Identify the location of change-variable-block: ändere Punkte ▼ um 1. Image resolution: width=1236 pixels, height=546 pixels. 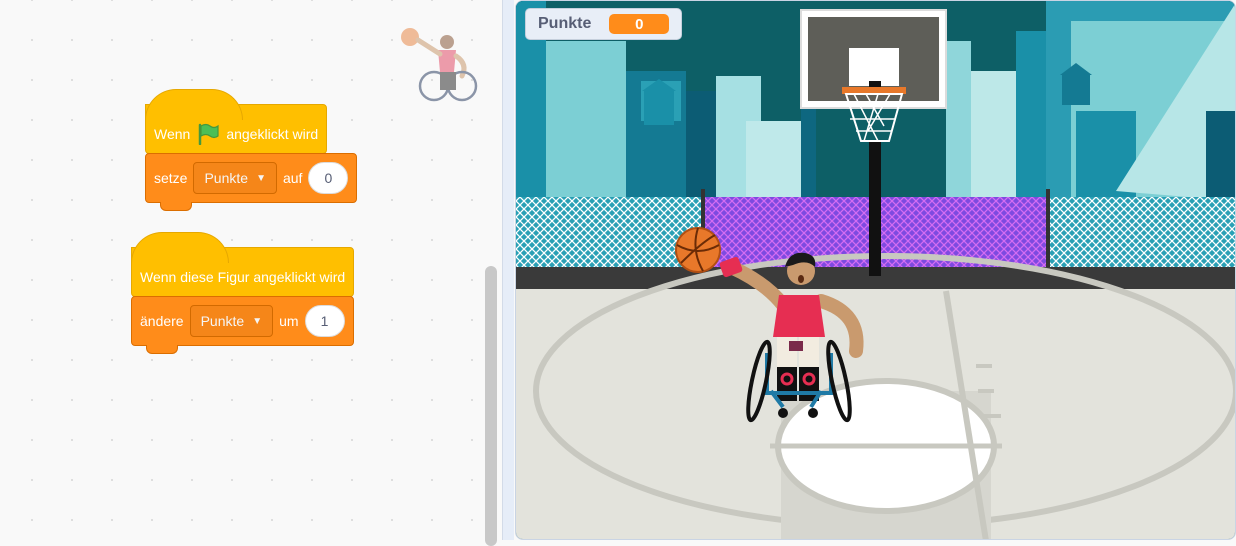
(242, 325).